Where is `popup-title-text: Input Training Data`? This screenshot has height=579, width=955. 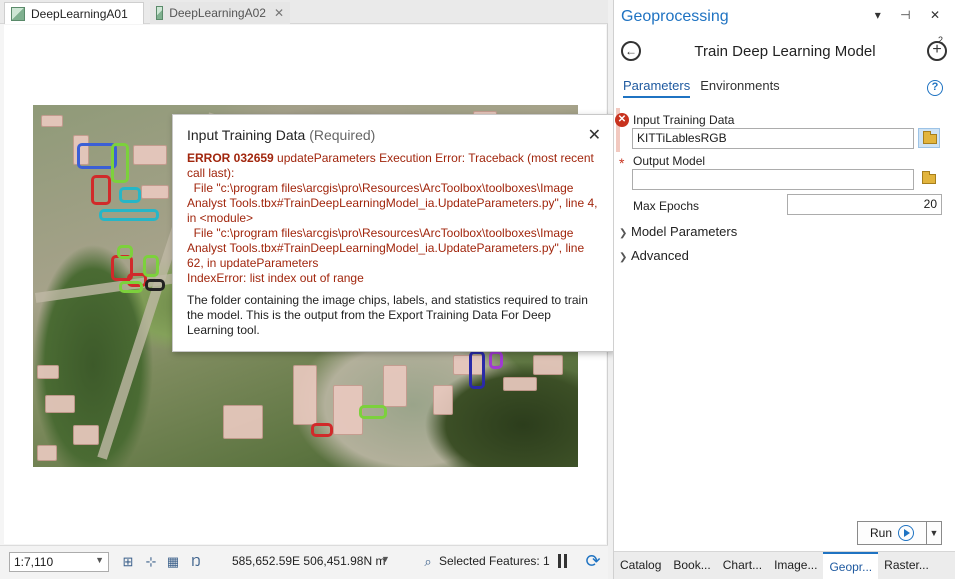 popup-title-text: Input Training Data is located at coordinates (246, 135).